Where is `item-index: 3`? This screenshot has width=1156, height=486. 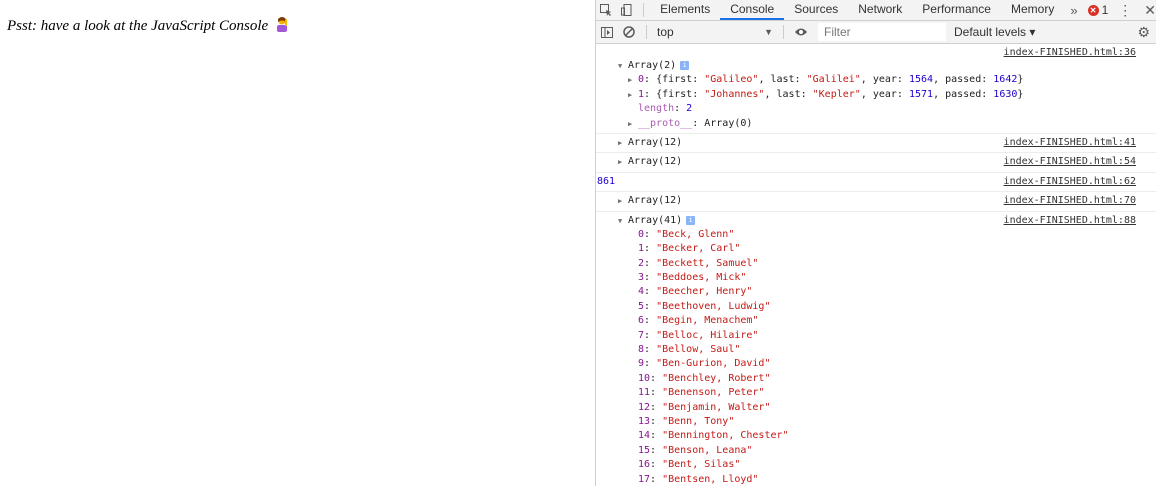
item-index: 3 is located at coordinates (641, 278).